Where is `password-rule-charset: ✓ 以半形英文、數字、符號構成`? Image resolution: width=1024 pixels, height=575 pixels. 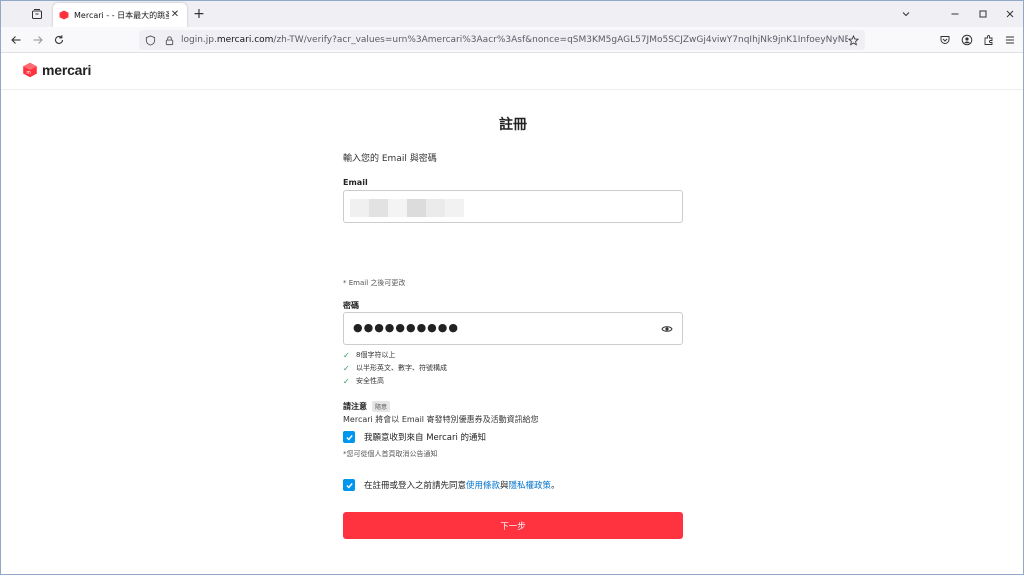
password-rule-charset: ✓ 以半形英文、數字、符號構成 is located at coordinates (395, 368).